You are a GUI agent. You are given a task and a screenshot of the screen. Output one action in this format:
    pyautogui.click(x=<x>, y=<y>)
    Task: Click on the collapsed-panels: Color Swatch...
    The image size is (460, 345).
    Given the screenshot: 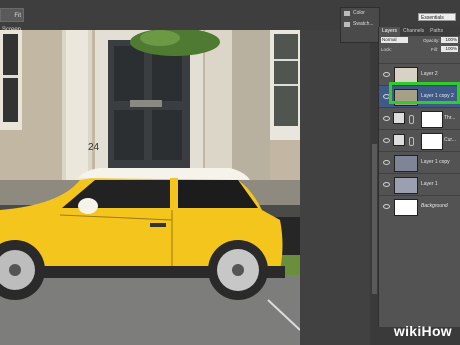 What is the action you would take?
    pyautogui.click(x=360, y=25)
    